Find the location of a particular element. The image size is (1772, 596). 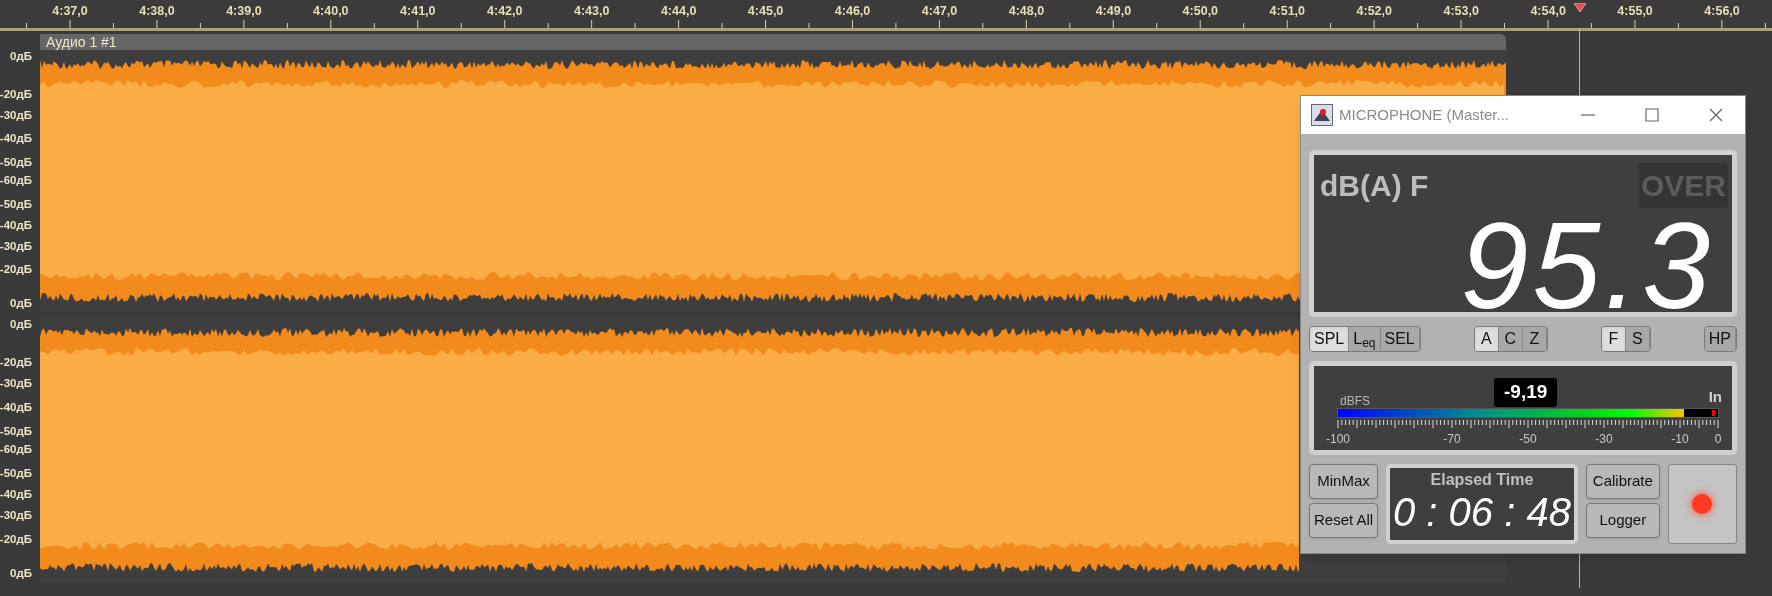

channel-label: In is located at coordinates (1715, 397).